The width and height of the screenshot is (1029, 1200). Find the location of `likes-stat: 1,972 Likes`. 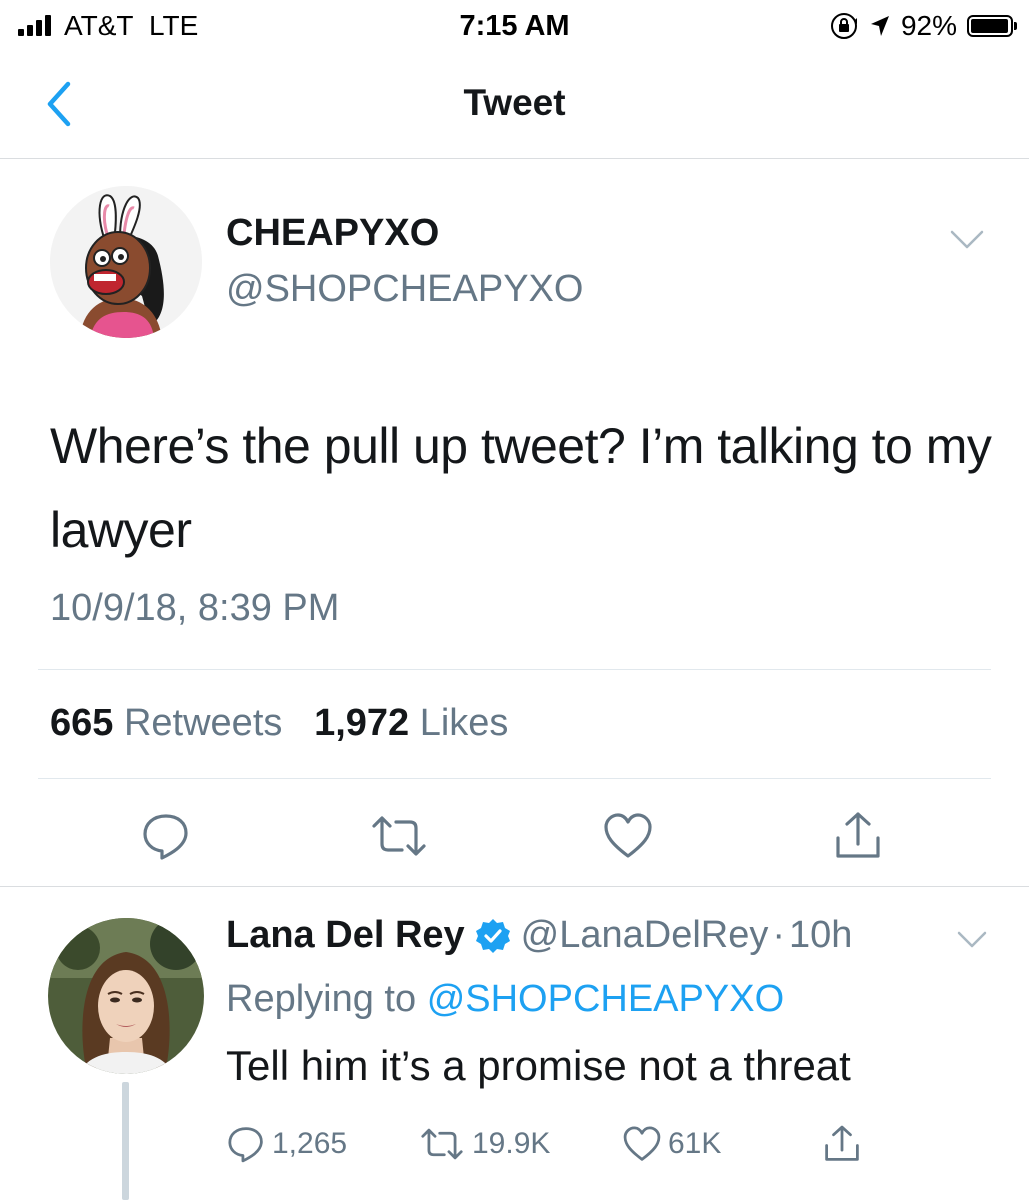

likes-stat: 1,972 Likes is located at coordinates (411, 723).